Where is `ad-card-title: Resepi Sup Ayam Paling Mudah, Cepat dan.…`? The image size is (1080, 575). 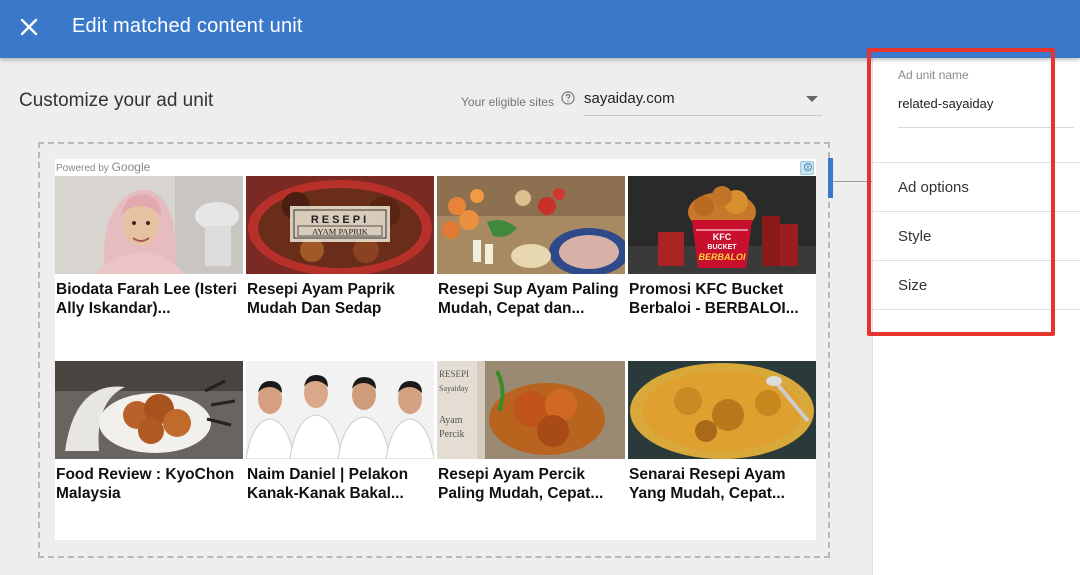 ad-card-title: Resepi Sup Ayam Paling Mudah, Cepat dan.… is located at coordinates (528, 299).